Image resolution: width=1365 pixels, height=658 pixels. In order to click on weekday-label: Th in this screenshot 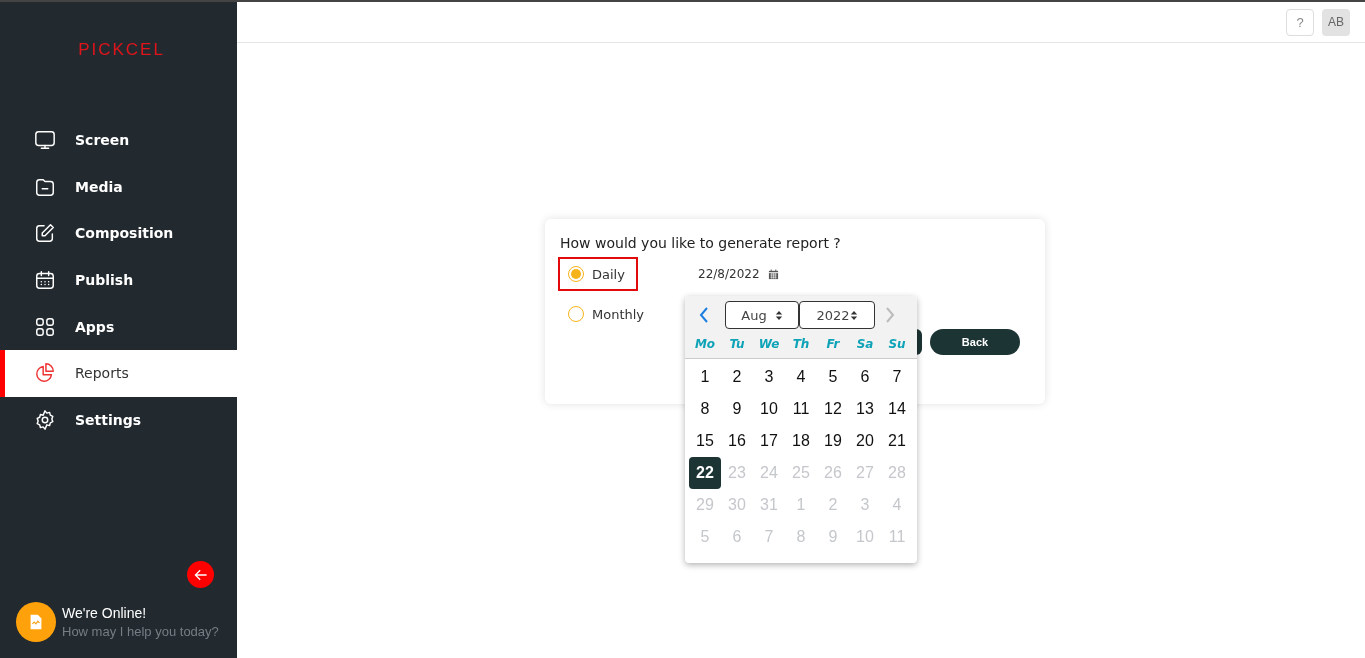, I will do `click(801, 344)`.